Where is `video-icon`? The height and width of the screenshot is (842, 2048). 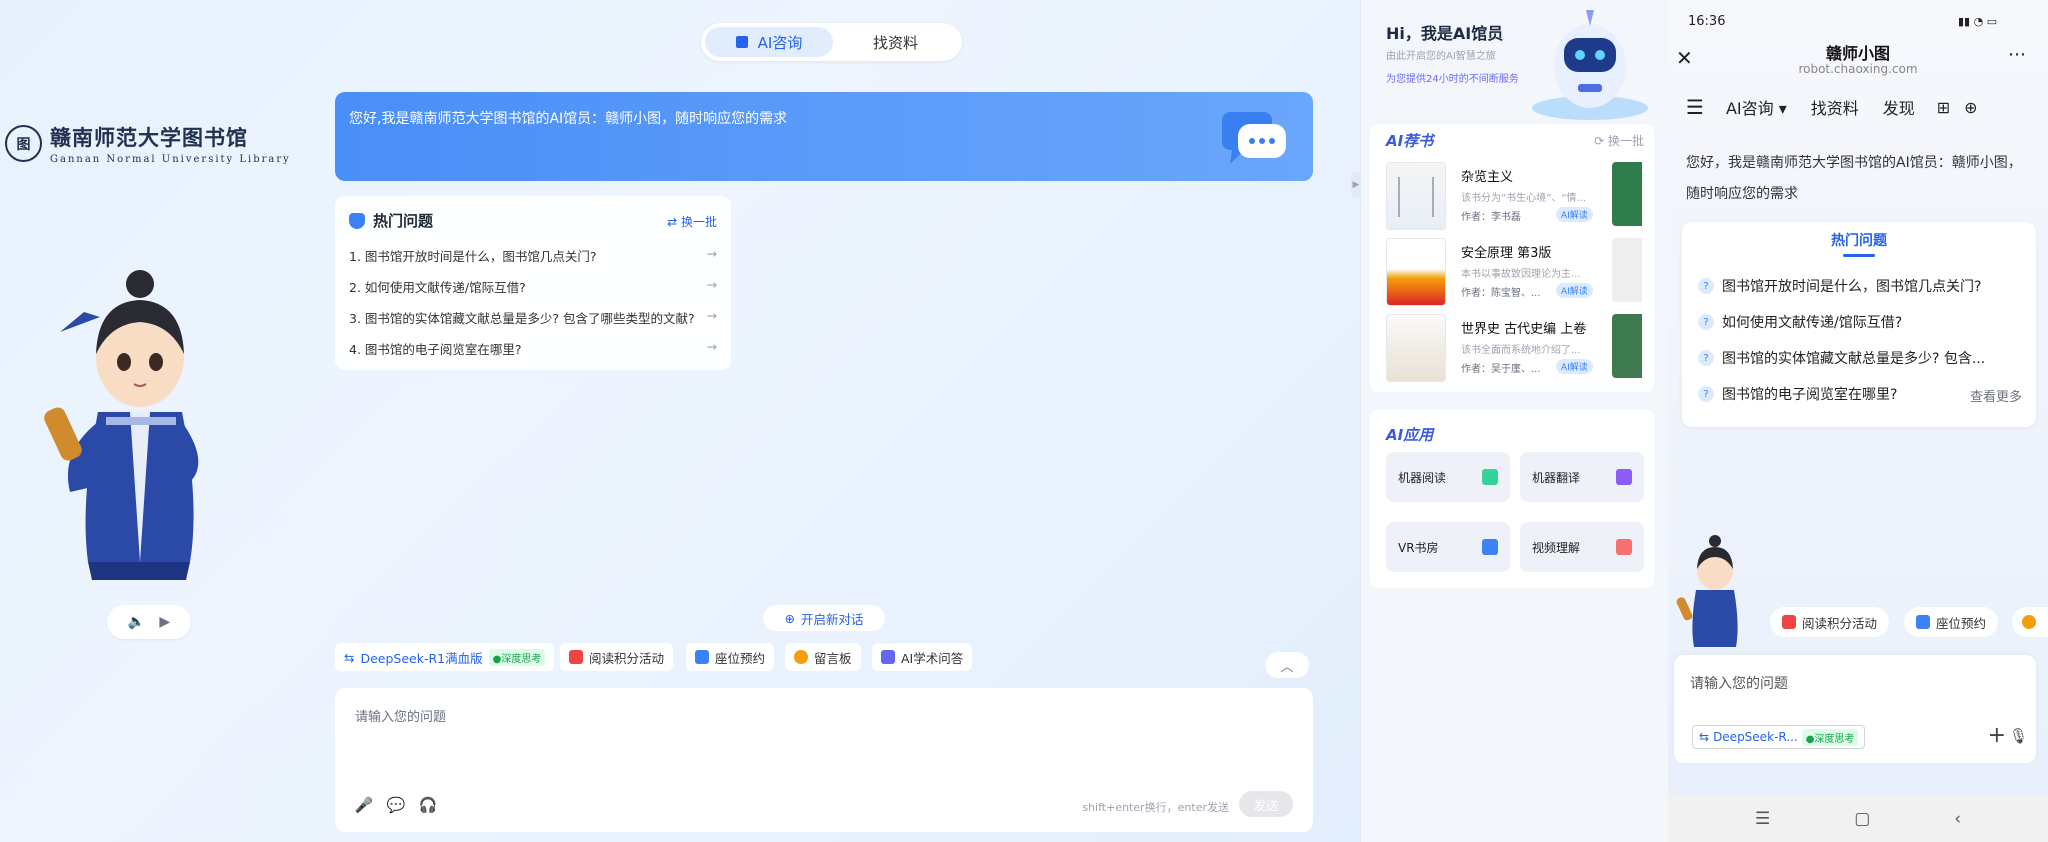
video-icon is located at coordinates (1624, 547).